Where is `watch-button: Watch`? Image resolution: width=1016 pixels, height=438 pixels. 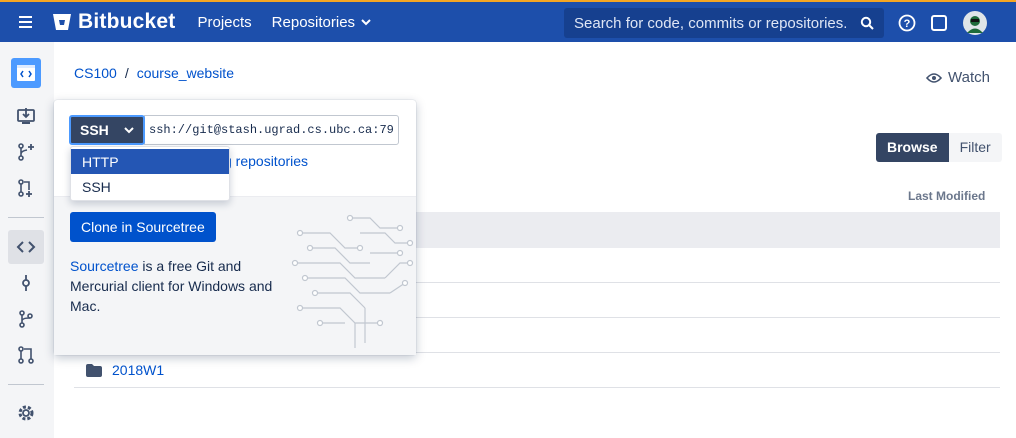 watch-button: Watch is located at coordinates (958, 77).